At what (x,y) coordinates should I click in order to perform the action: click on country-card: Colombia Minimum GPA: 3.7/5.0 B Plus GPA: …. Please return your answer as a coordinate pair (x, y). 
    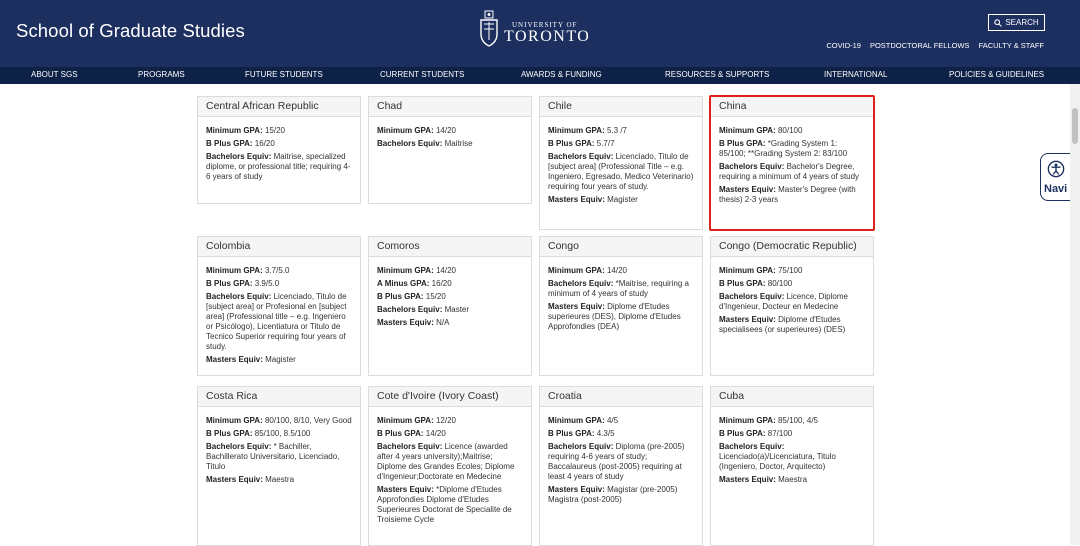
    Looking at the image, I should click on (279, 306).